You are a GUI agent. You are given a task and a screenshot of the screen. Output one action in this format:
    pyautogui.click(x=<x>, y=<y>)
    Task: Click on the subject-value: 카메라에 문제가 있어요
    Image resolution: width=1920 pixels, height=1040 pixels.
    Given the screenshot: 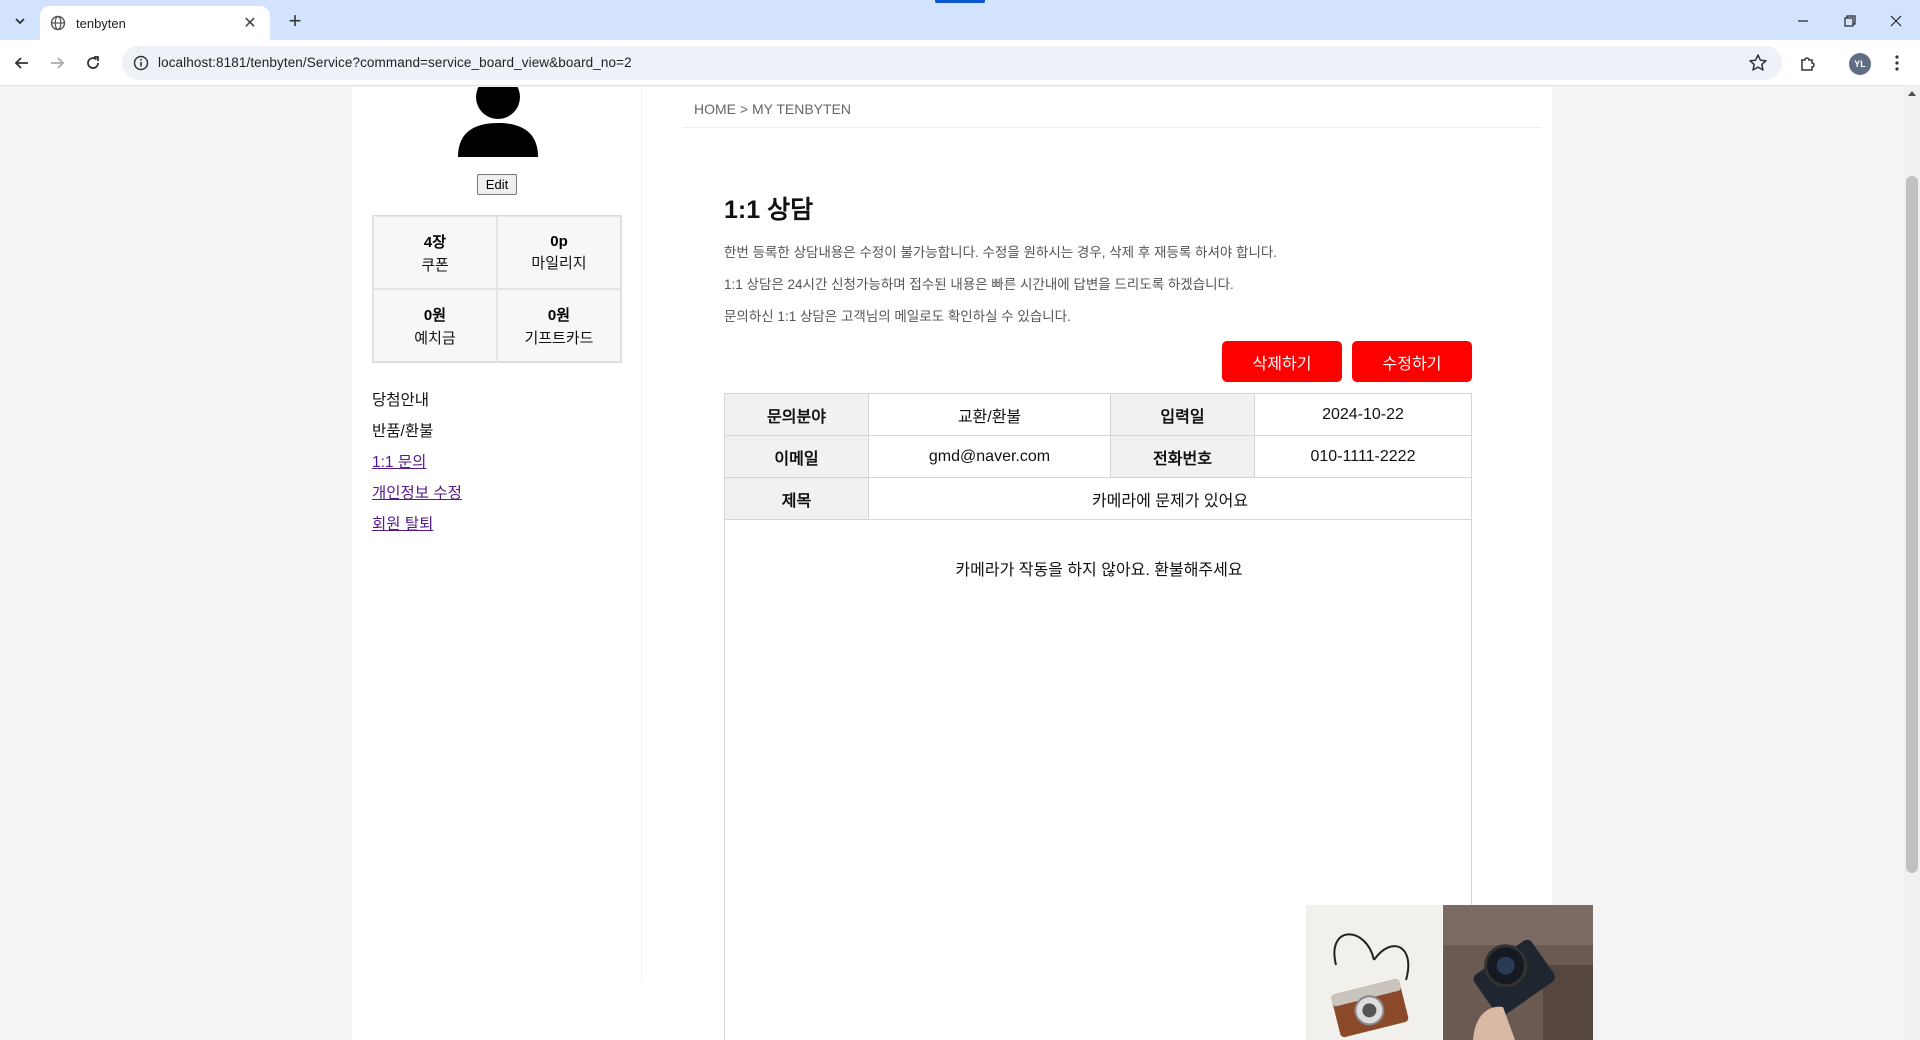 What is the action you would take?
    pyautogui.click(x=1170, y=498)
    